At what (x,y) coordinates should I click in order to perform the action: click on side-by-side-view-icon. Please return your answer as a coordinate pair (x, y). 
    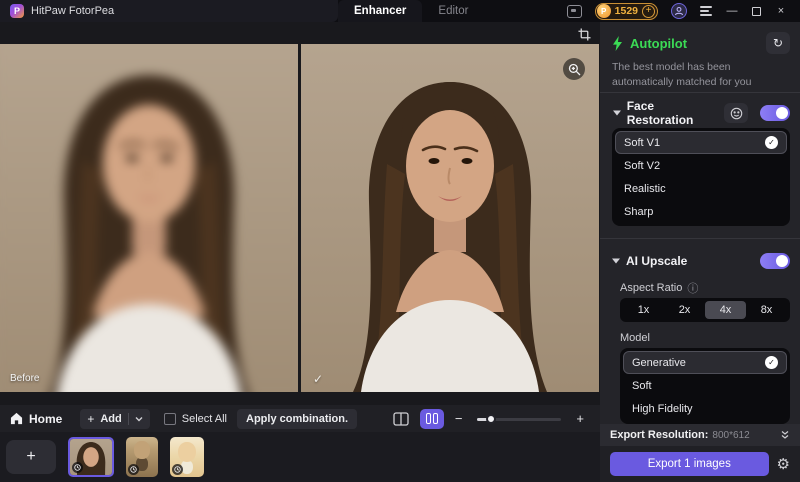
    Looking at the image, I should click on (431, 418).